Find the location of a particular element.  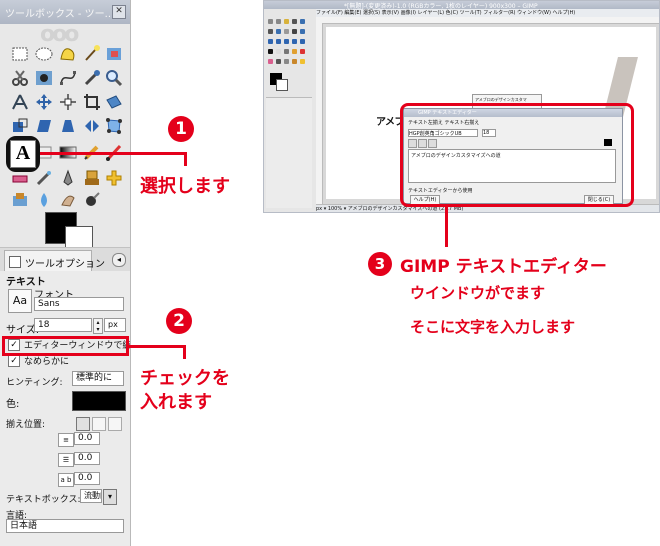

hinting-label: ヒンティング: is located at coordinates (34, 383).